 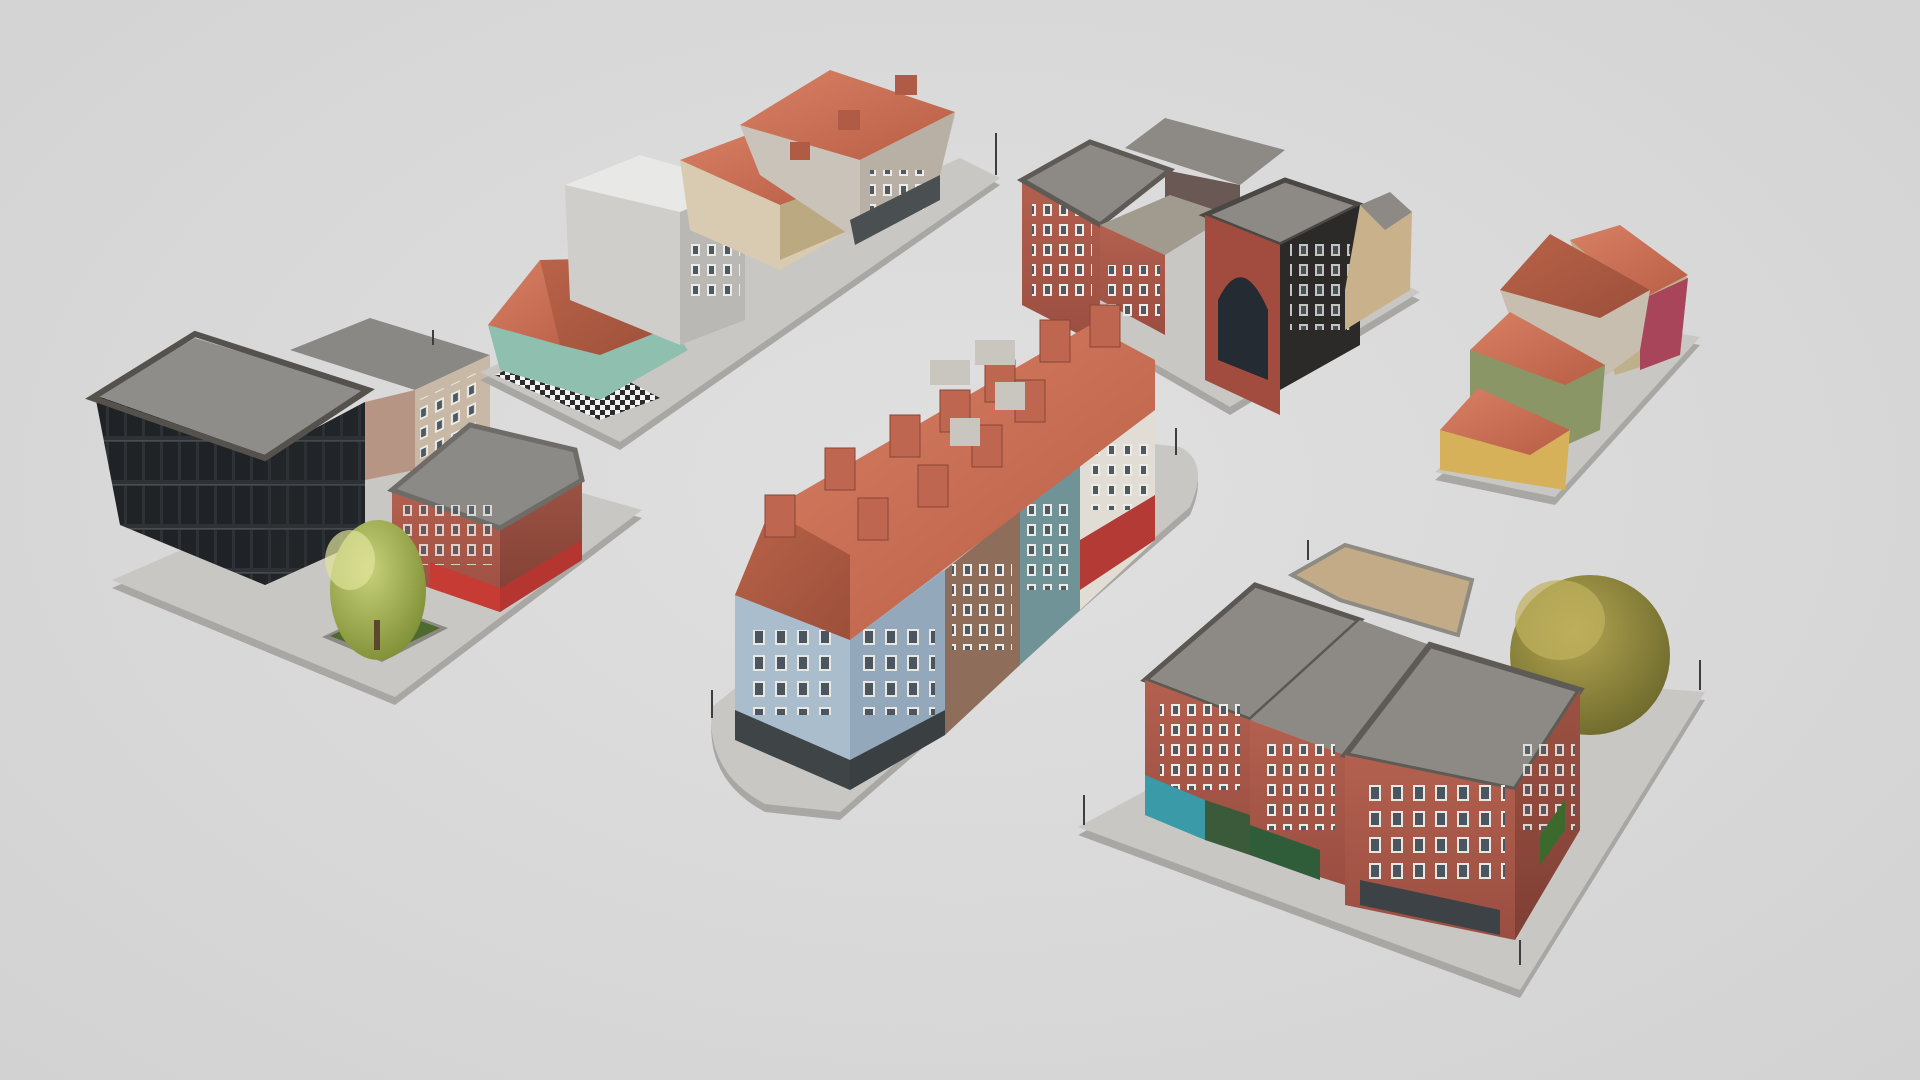 I want to click on brick-corner-block, so click(x=1391, y=770).